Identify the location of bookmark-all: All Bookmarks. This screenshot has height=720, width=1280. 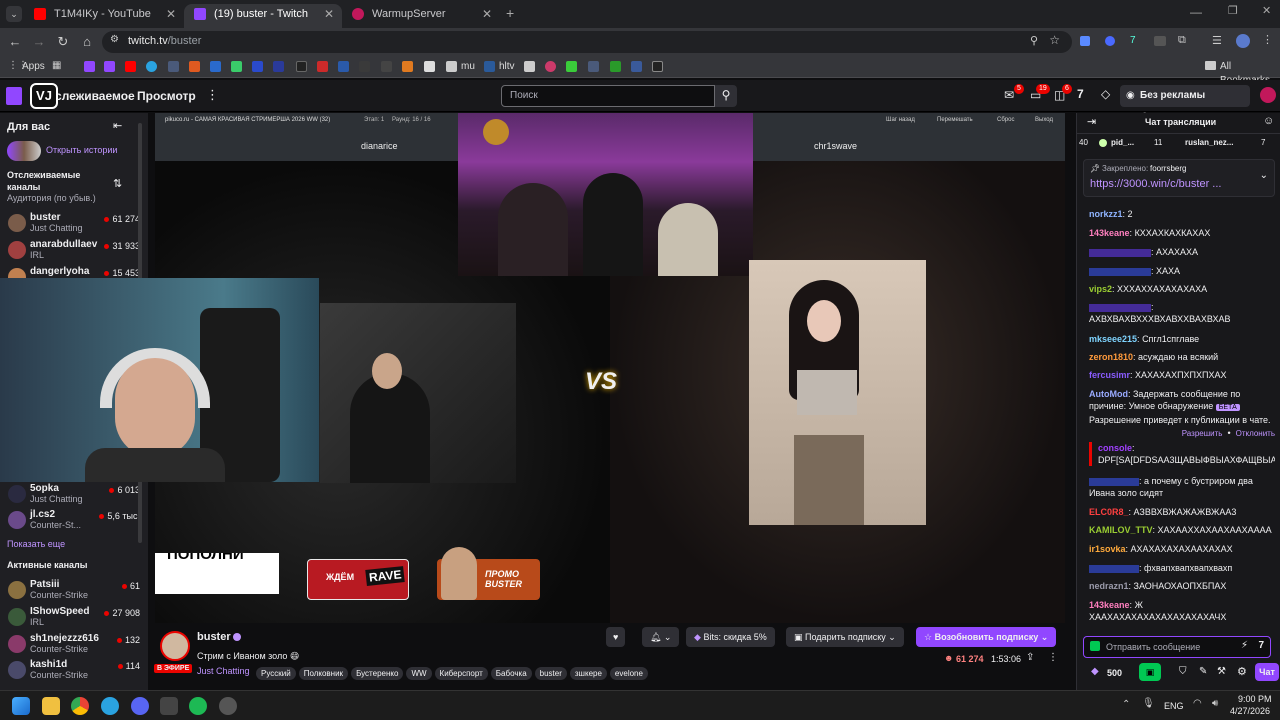
(1250, 73).